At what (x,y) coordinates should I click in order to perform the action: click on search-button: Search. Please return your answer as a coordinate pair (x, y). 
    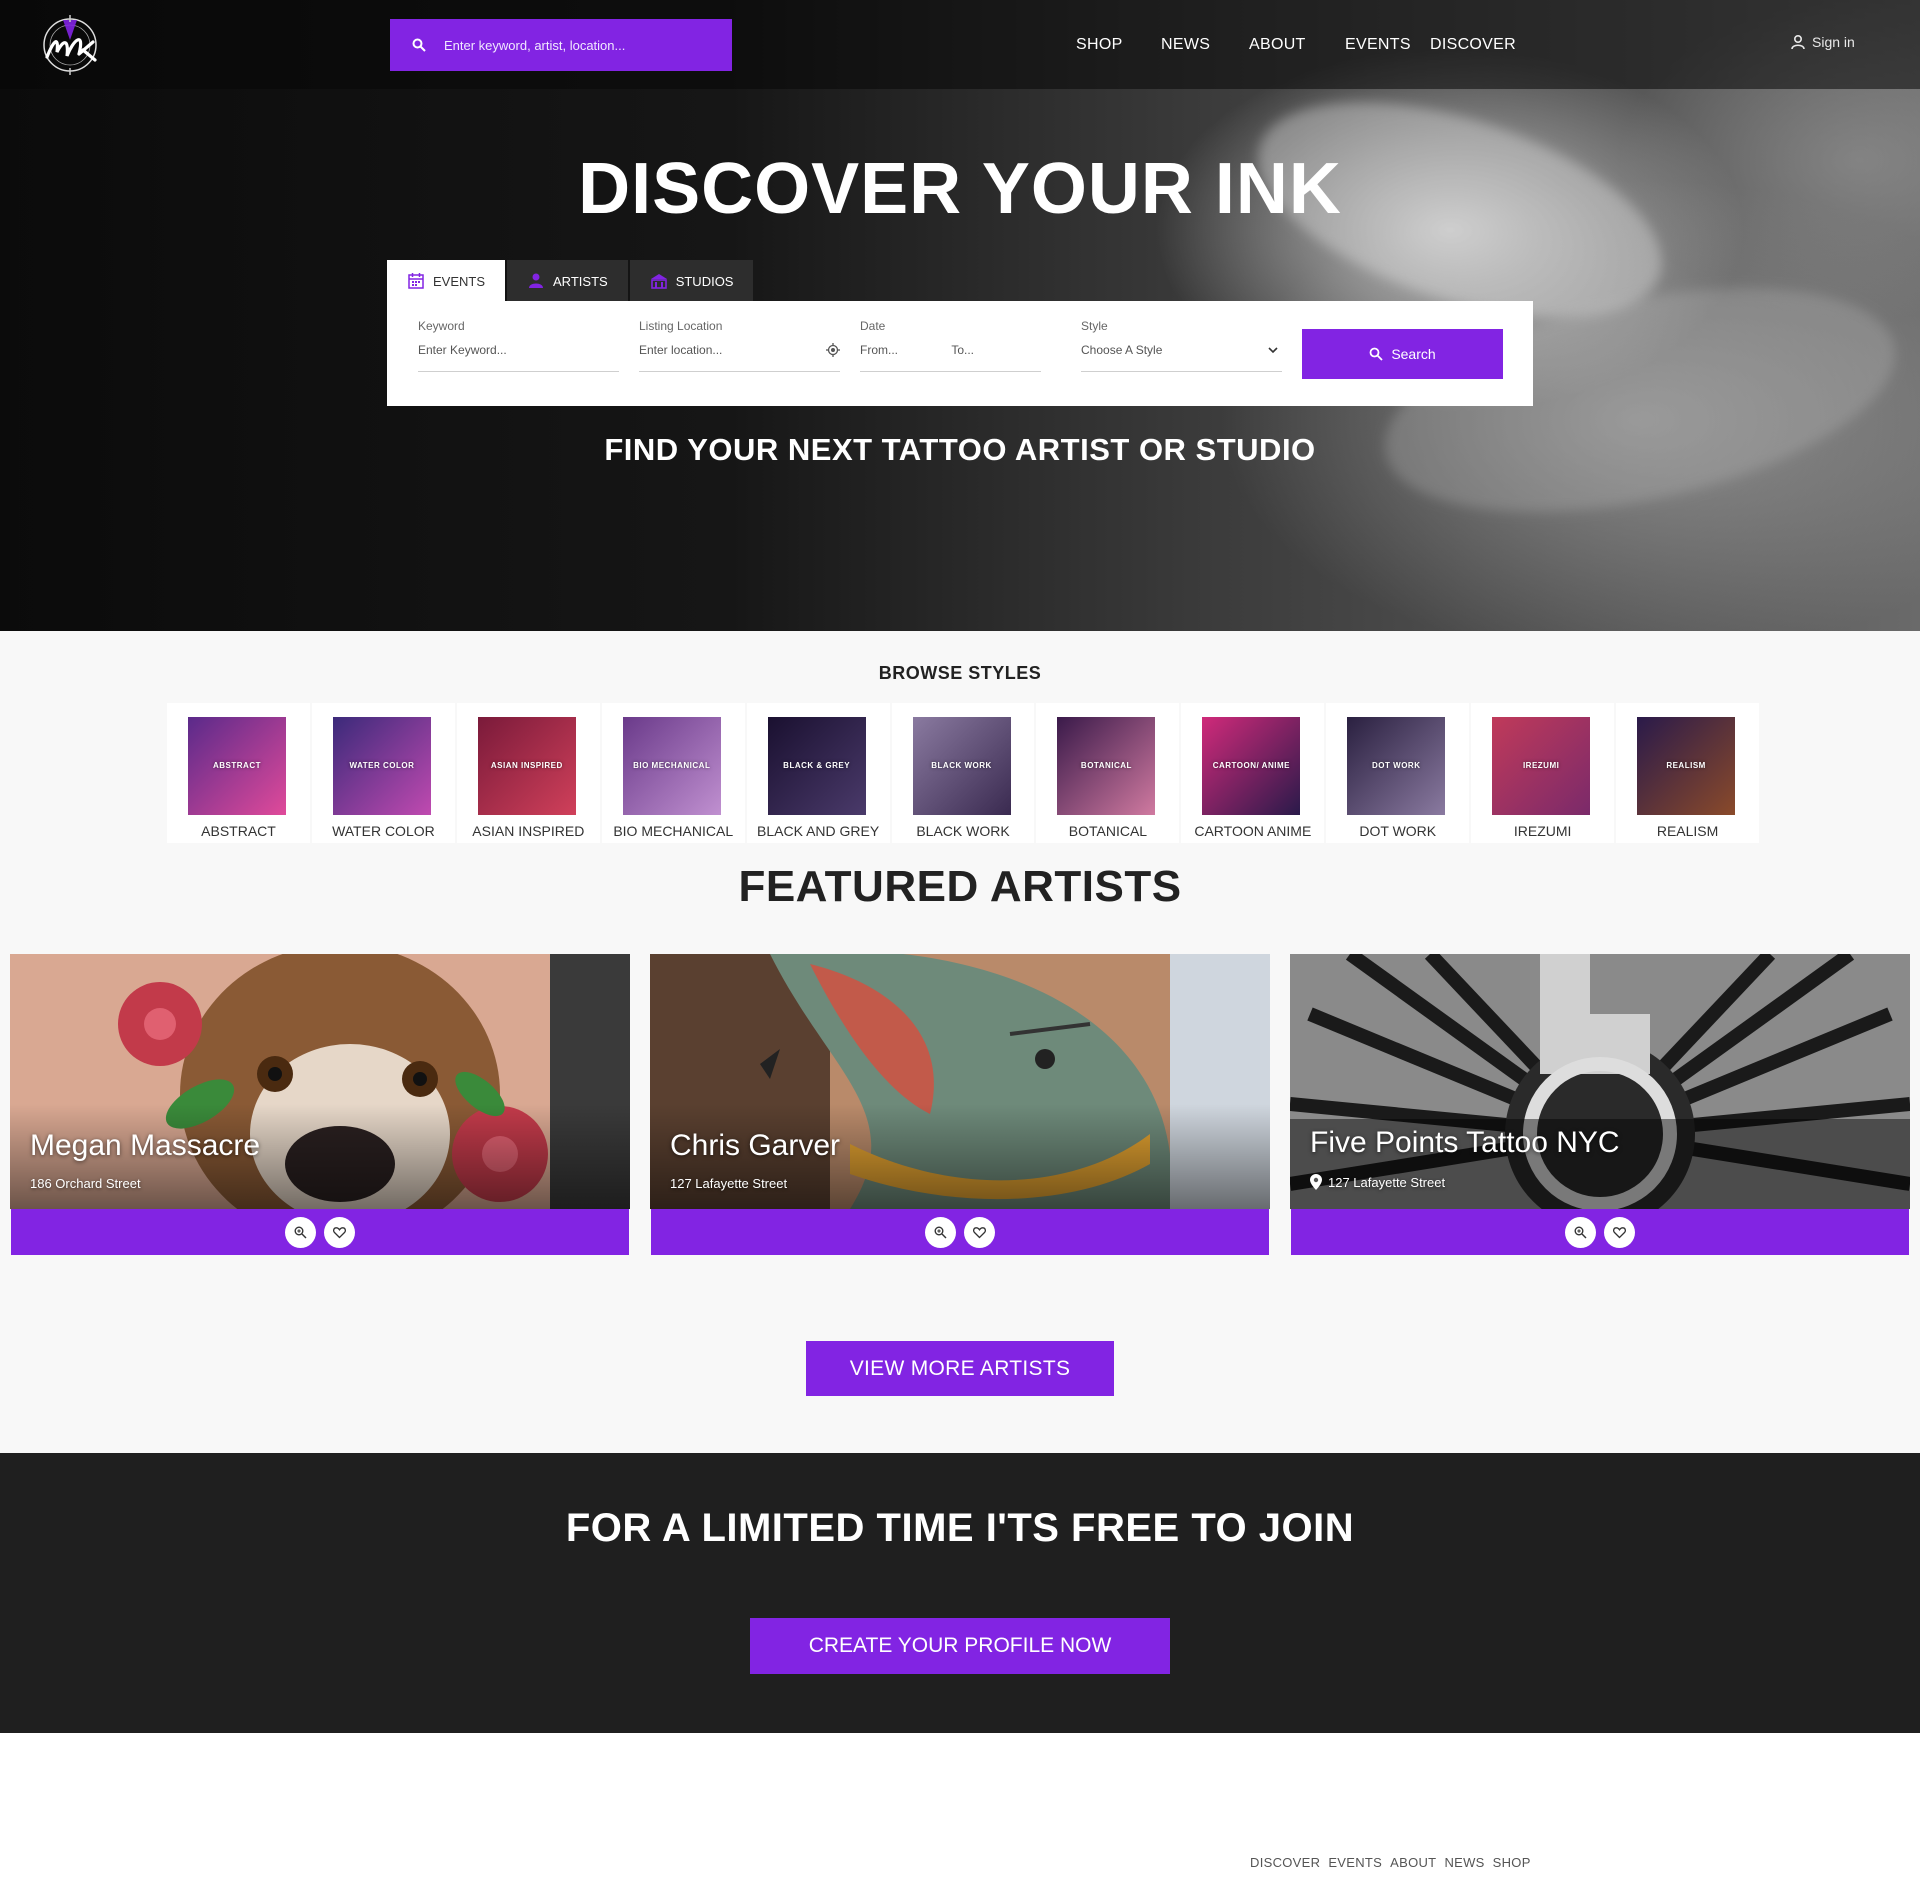
    Looking at the image, I should click on (1402, 354).